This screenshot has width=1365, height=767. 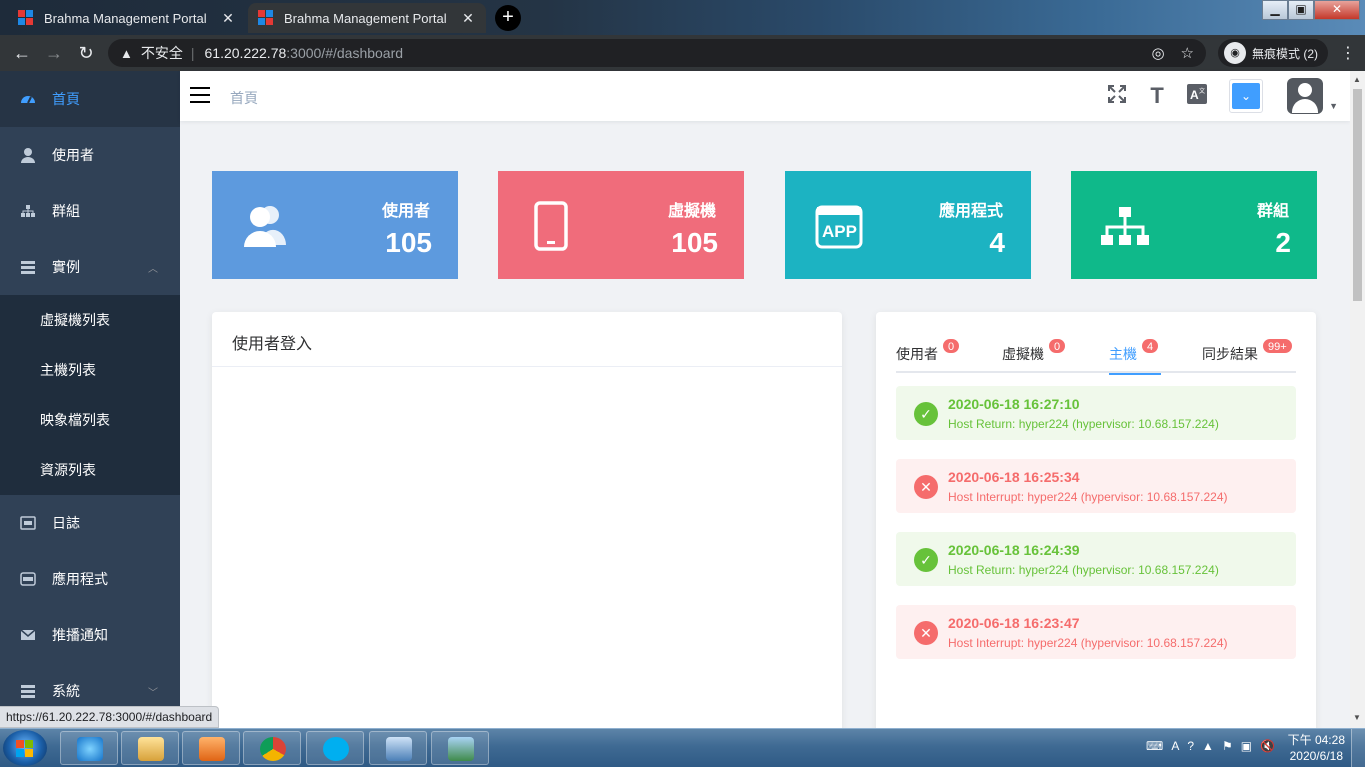 What do you see at coordinates (1187, 53) in the screenshot?
I see `bookmark-star-icon: ☆` at bounding box center [1187, 53].